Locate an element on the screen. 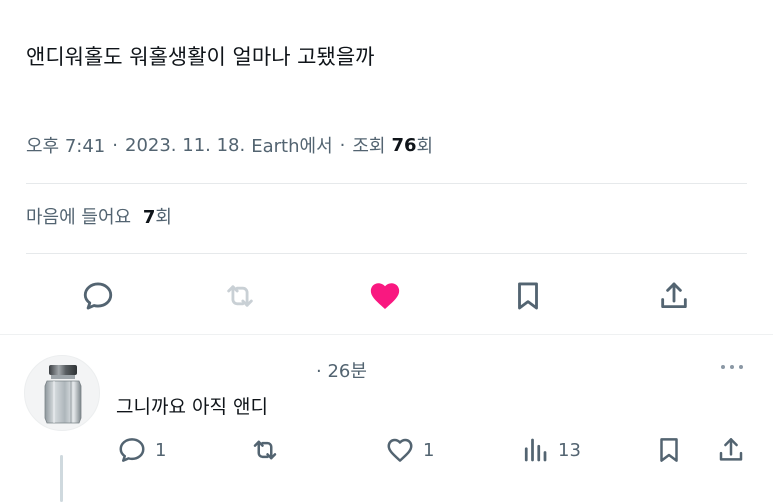  views-label: 조회 is located at coordinates (369, 146).